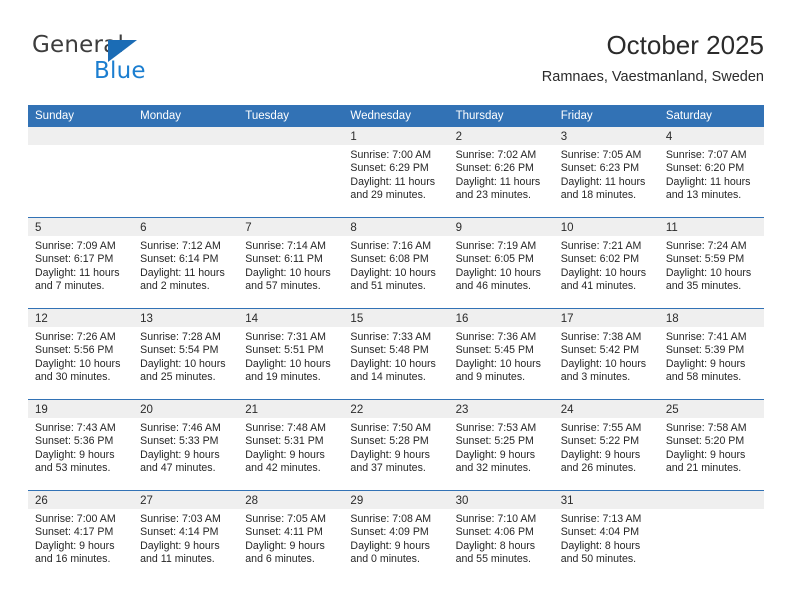 The height and width of the screenshot is (612, 792). What do you see at coordinates (75, 246) in the screenshot?
I see `sunrise-text: Sunrise: 7:09 AM` at bounding box center [75, 246].